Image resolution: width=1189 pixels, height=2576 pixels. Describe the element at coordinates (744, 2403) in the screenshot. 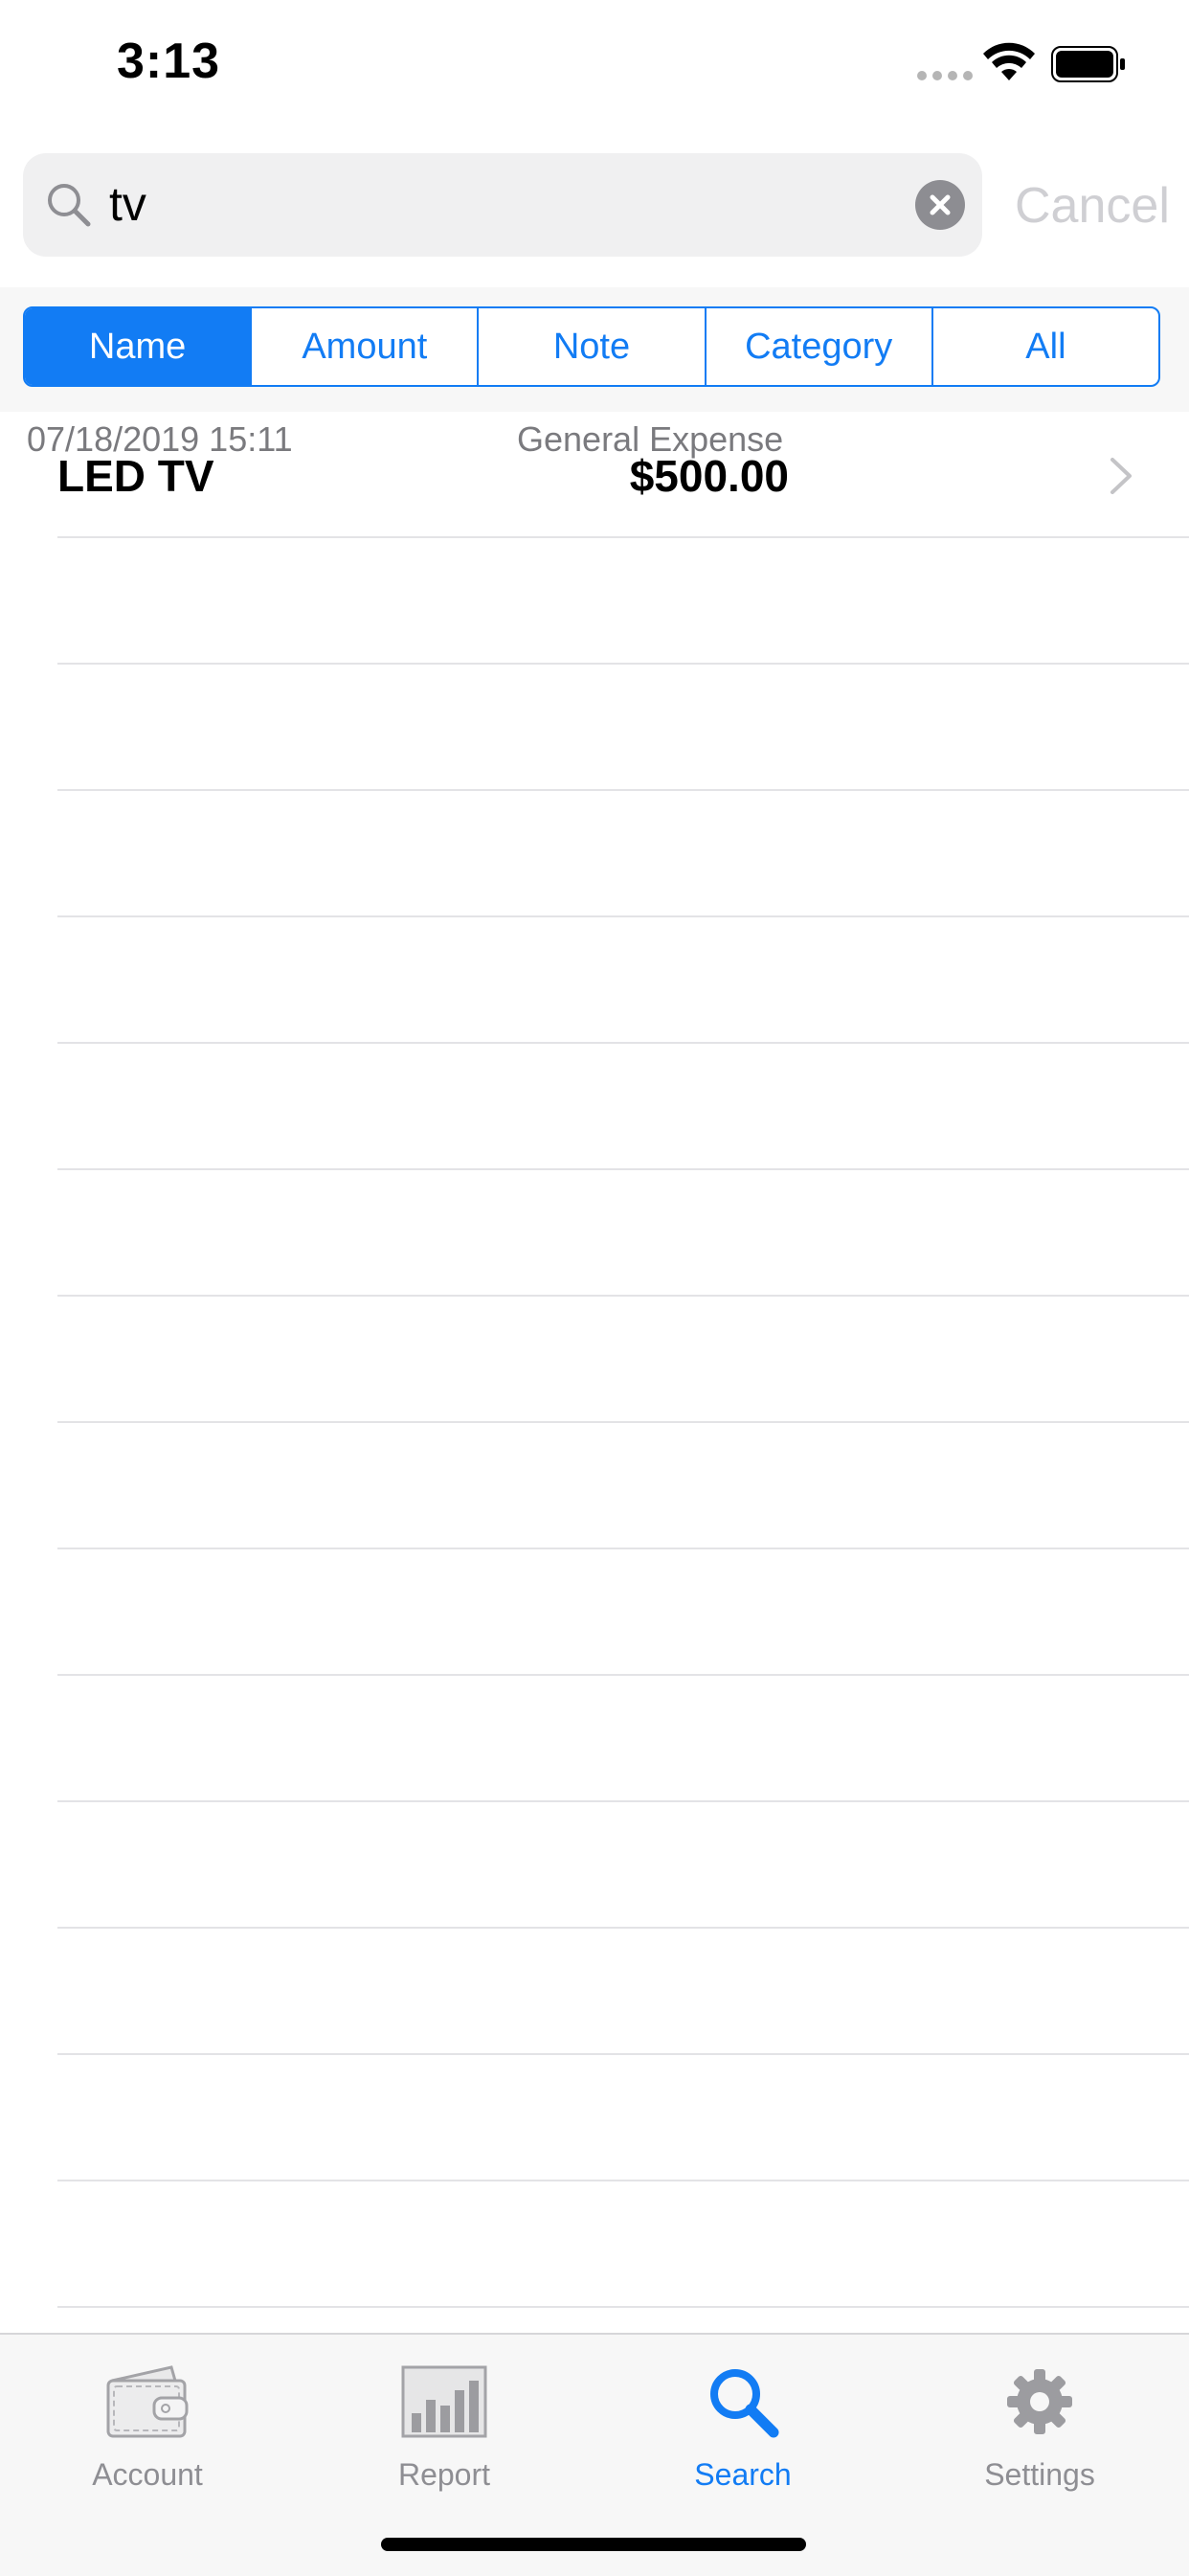

I see `search-icon` at that location.